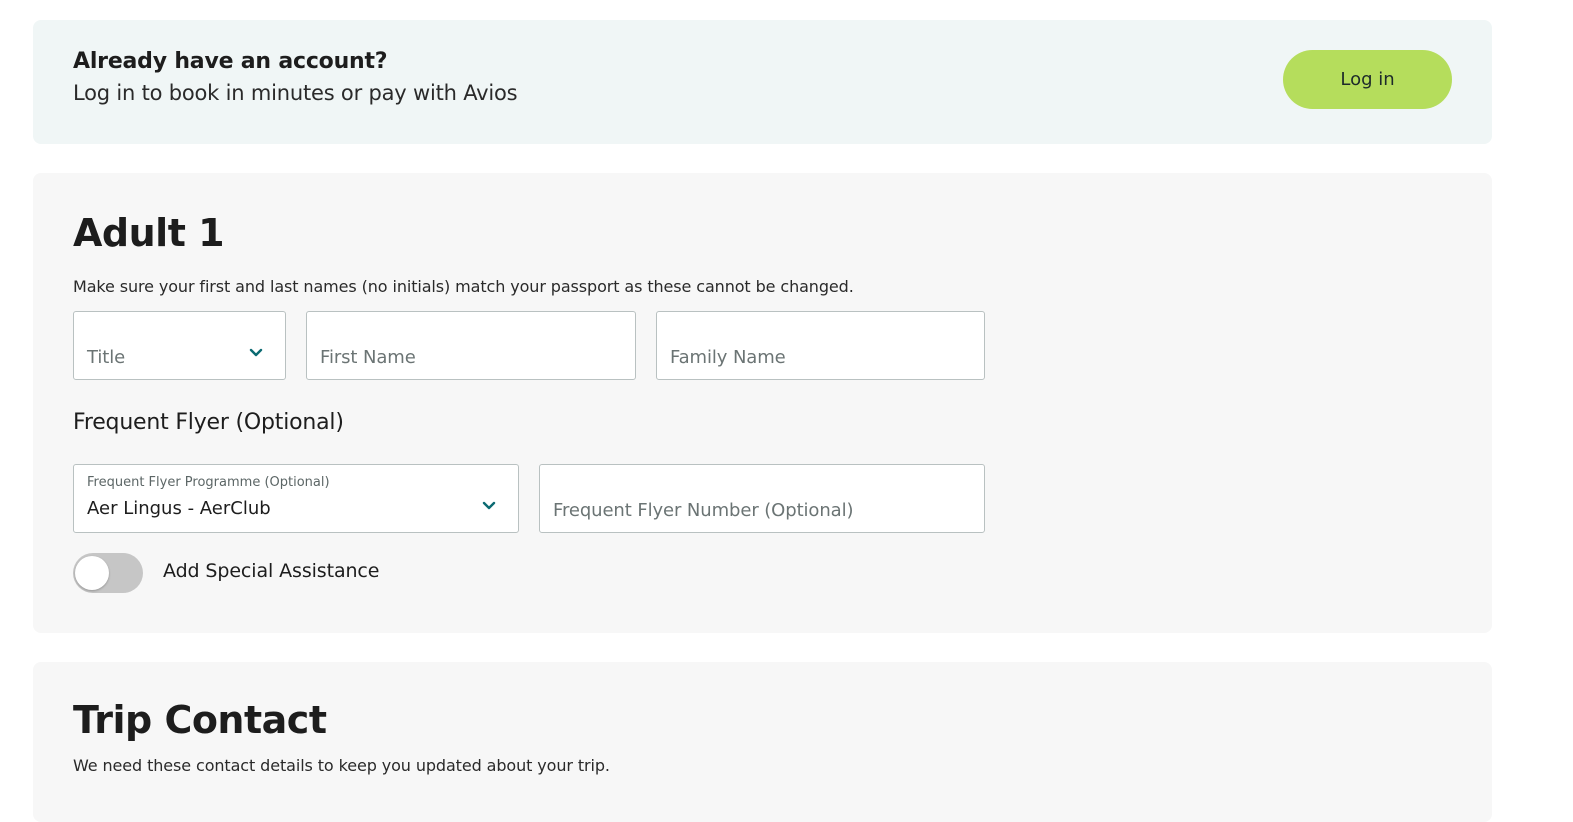 The image size is (1573, 822). I want to click on first-name-field: First Name, so click(471, 345).